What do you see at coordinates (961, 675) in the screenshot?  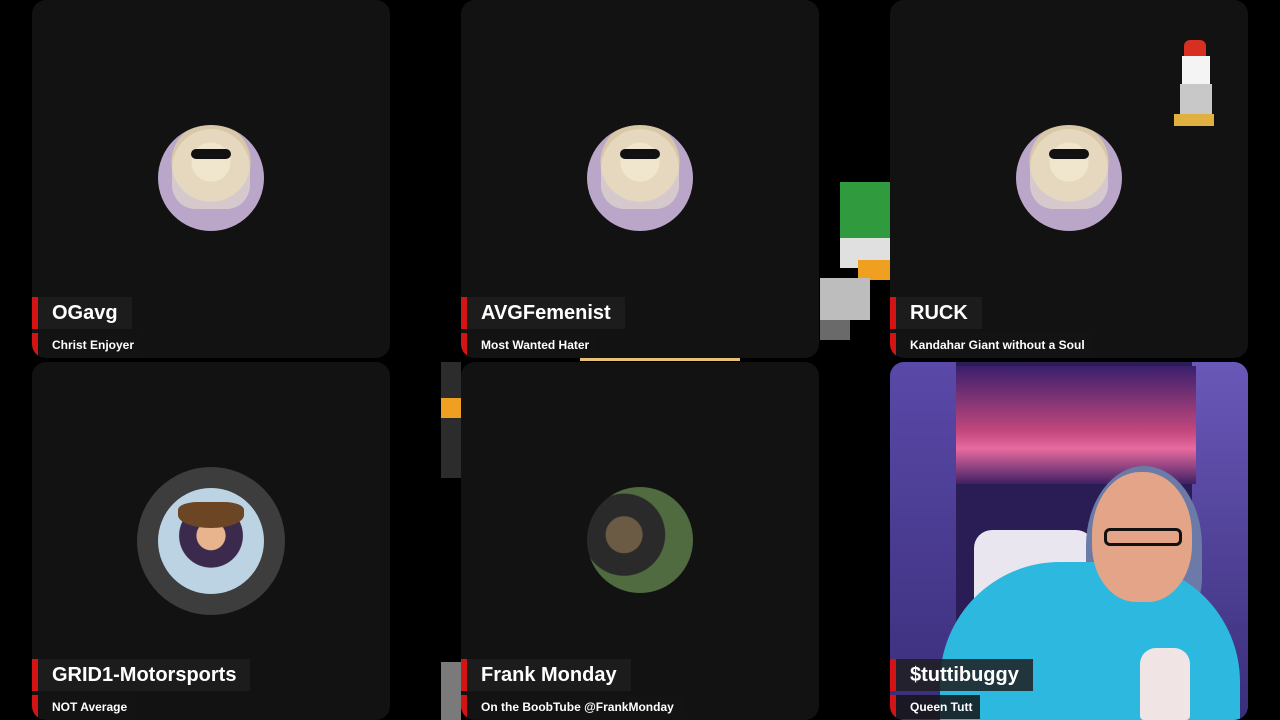 I see `participant-name: $tuttibuggy` at bounding box center [961, 675].